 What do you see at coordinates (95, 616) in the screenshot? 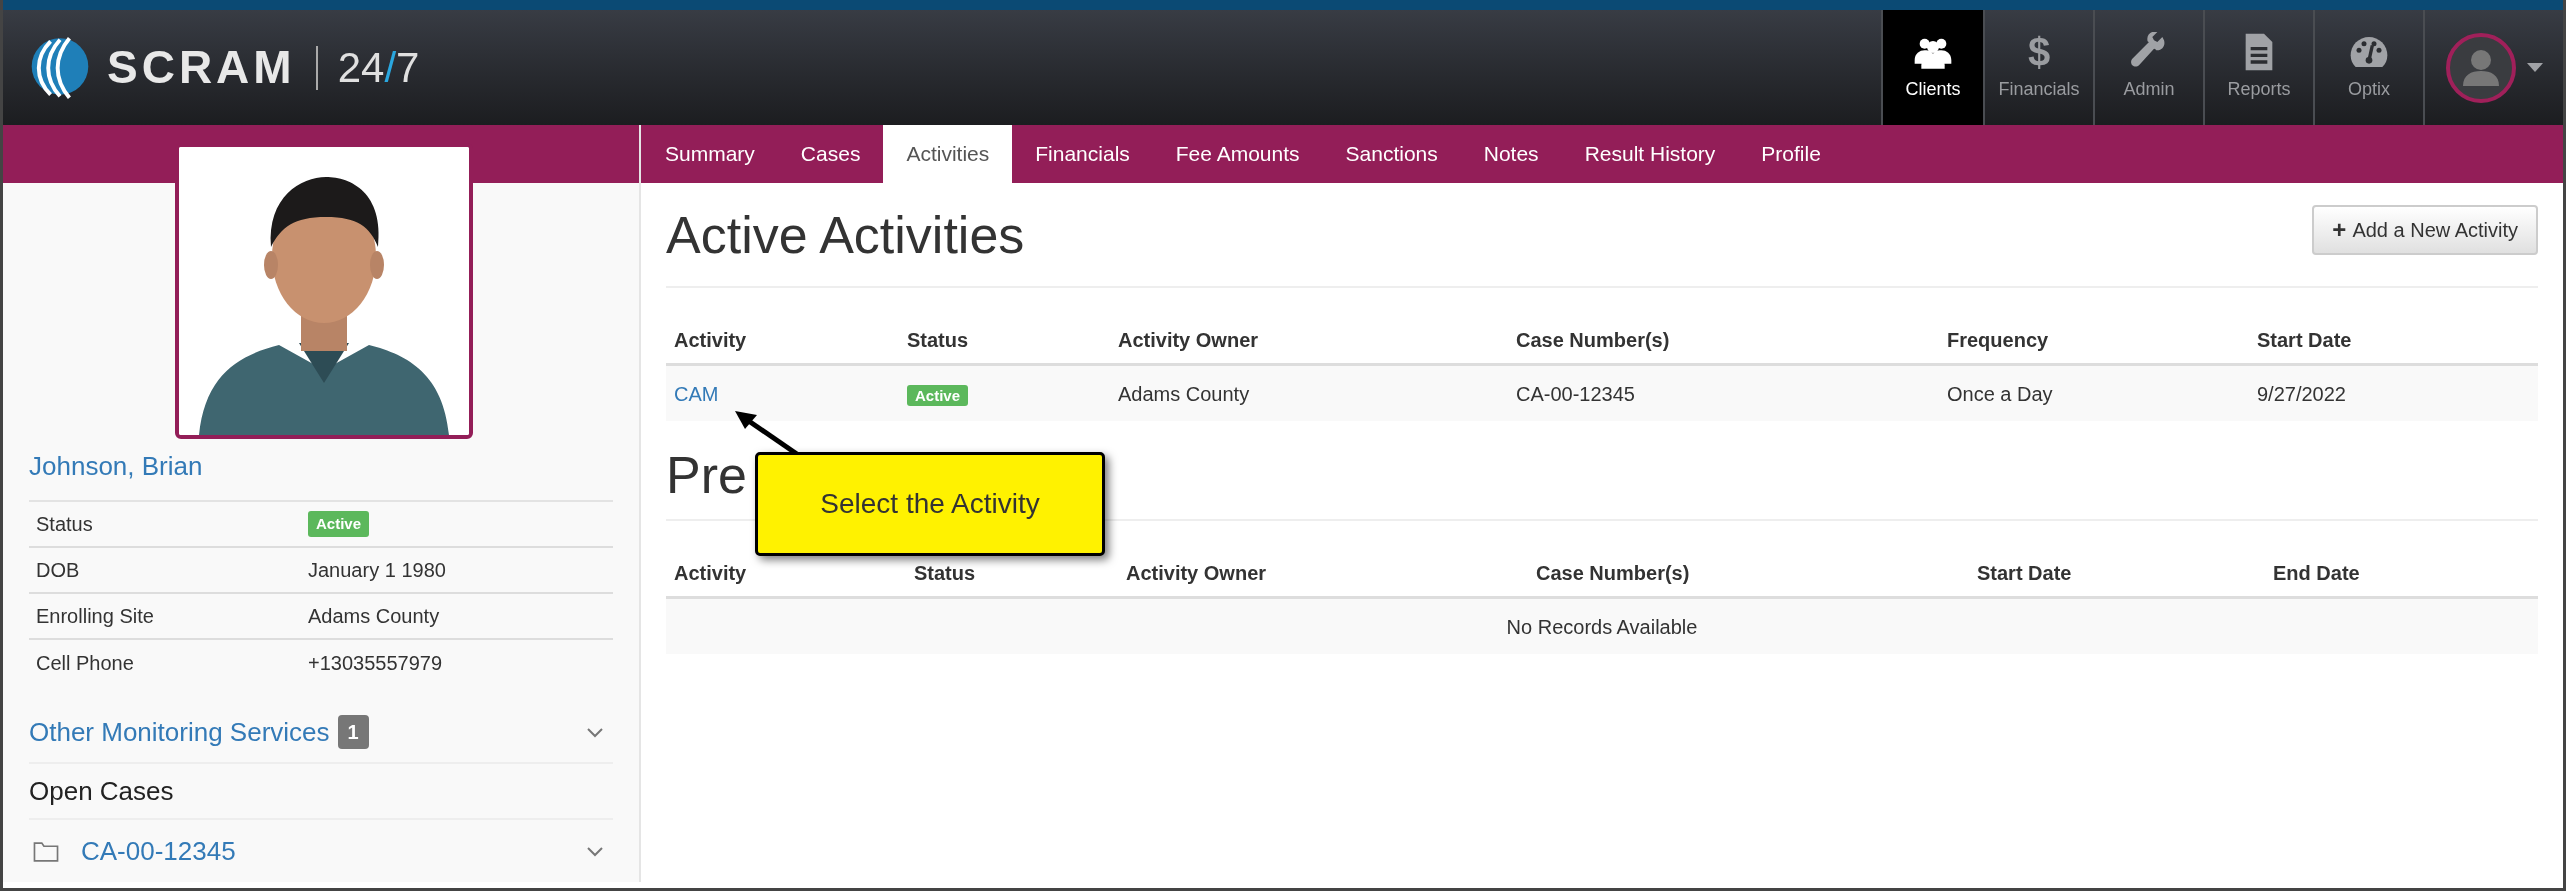
I see `detail-label: Enrolling Site` at bounding box center [95, 616].